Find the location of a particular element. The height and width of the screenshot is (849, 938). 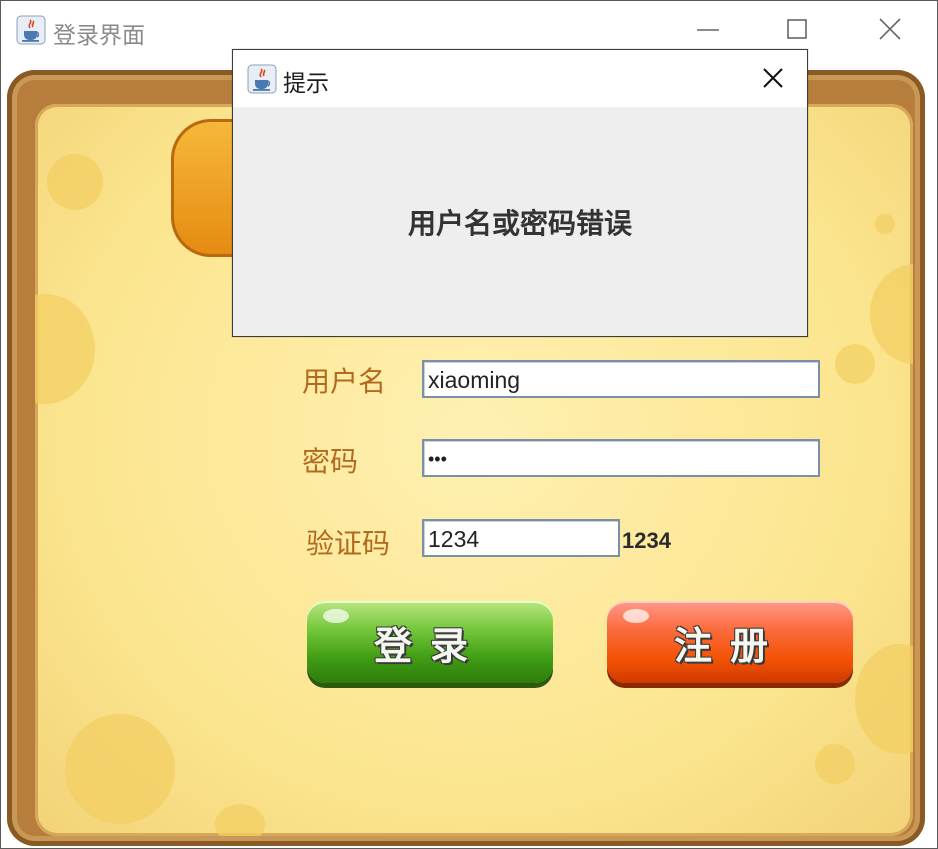

password-label: 密码 is located at coordinates (330, 461).